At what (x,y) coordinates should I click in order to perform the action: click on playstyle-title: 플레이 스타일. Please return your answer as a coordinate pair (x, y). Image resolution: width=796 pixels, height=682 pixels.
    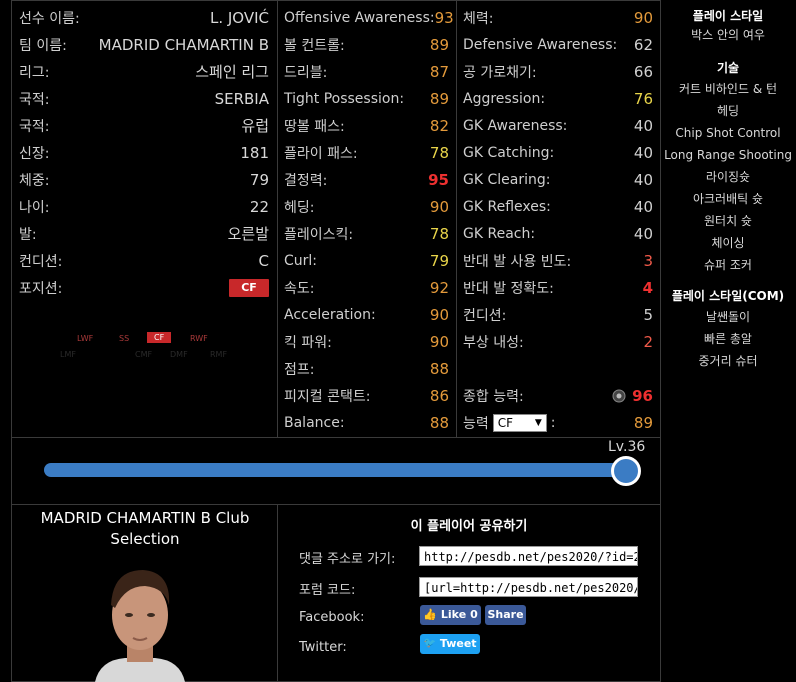
    Looking at the image, I should click on (728, 16).